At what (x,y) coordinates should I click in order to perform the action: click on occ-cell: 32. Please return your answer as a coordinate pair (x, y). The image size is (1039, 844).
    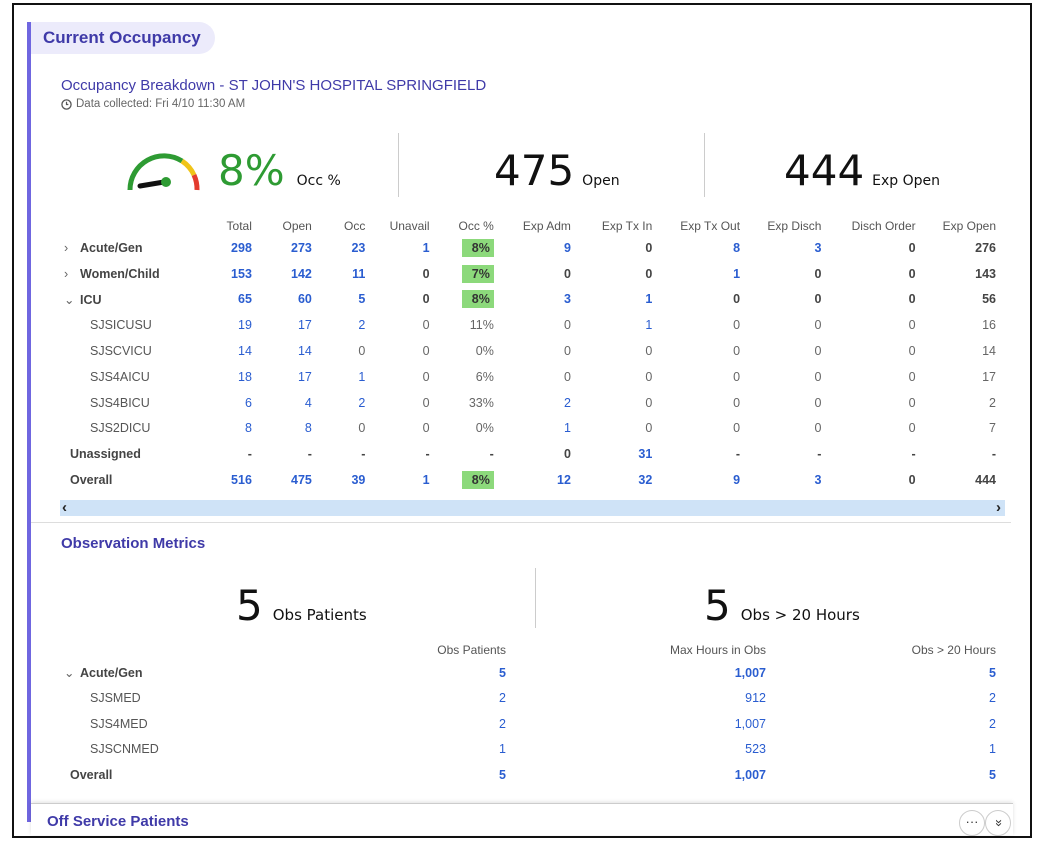
    Looking at the image, I should click on (615, 480).